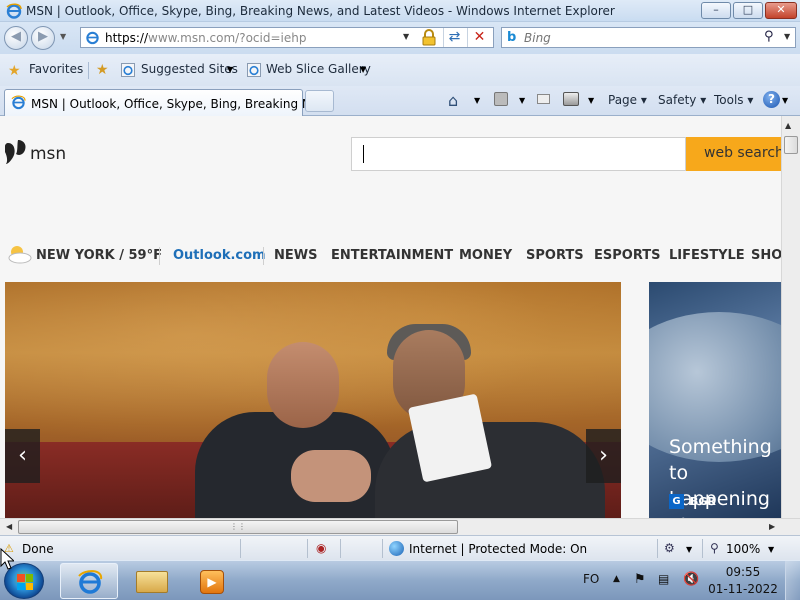 The image size is (800, 600). Describe the element at coordinates (689, 549) in the screenshot. I see `status-settings-dropdown-icon: ▼` at that location.